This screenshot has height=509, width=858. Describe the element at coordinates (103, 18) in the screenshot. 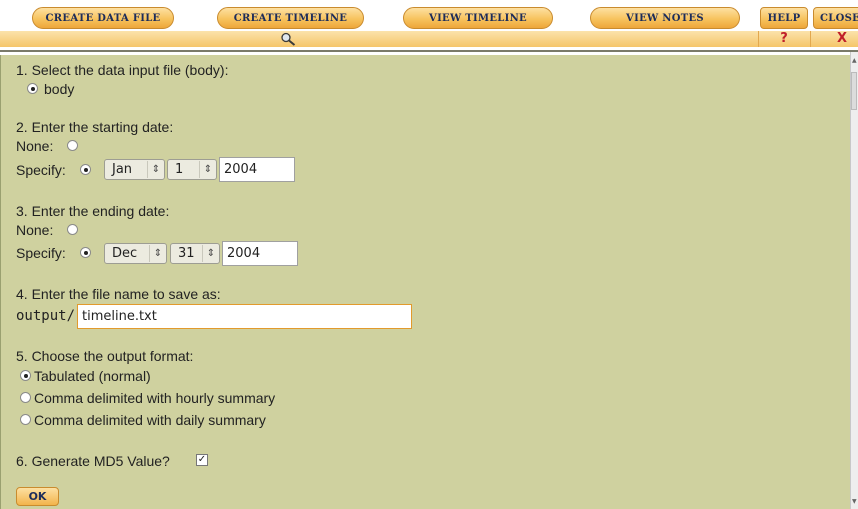

I see `tab-create-data-file: Create Data File` at that location.